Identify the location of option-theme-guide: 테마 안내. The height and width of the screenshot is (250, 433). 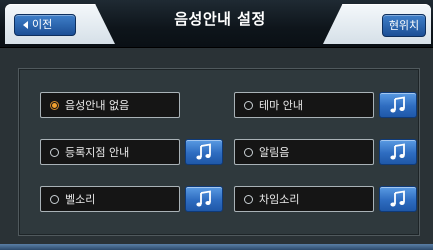
(304, 105).